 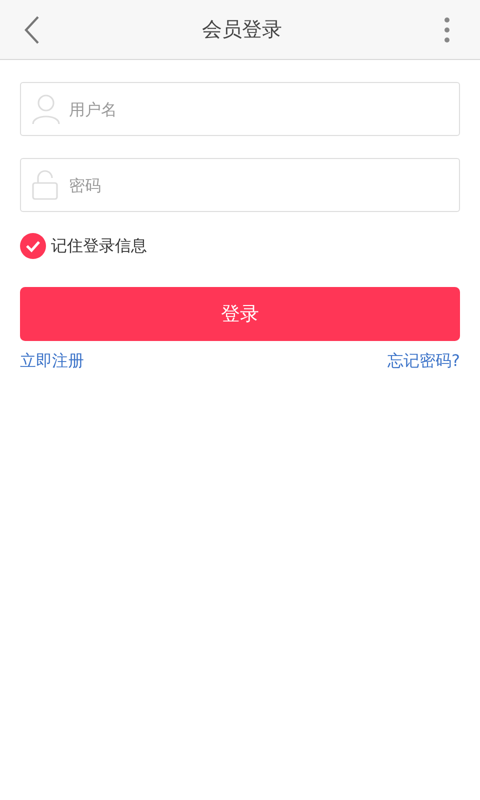 I want to click on checkbox, so click(x=33, y=246).